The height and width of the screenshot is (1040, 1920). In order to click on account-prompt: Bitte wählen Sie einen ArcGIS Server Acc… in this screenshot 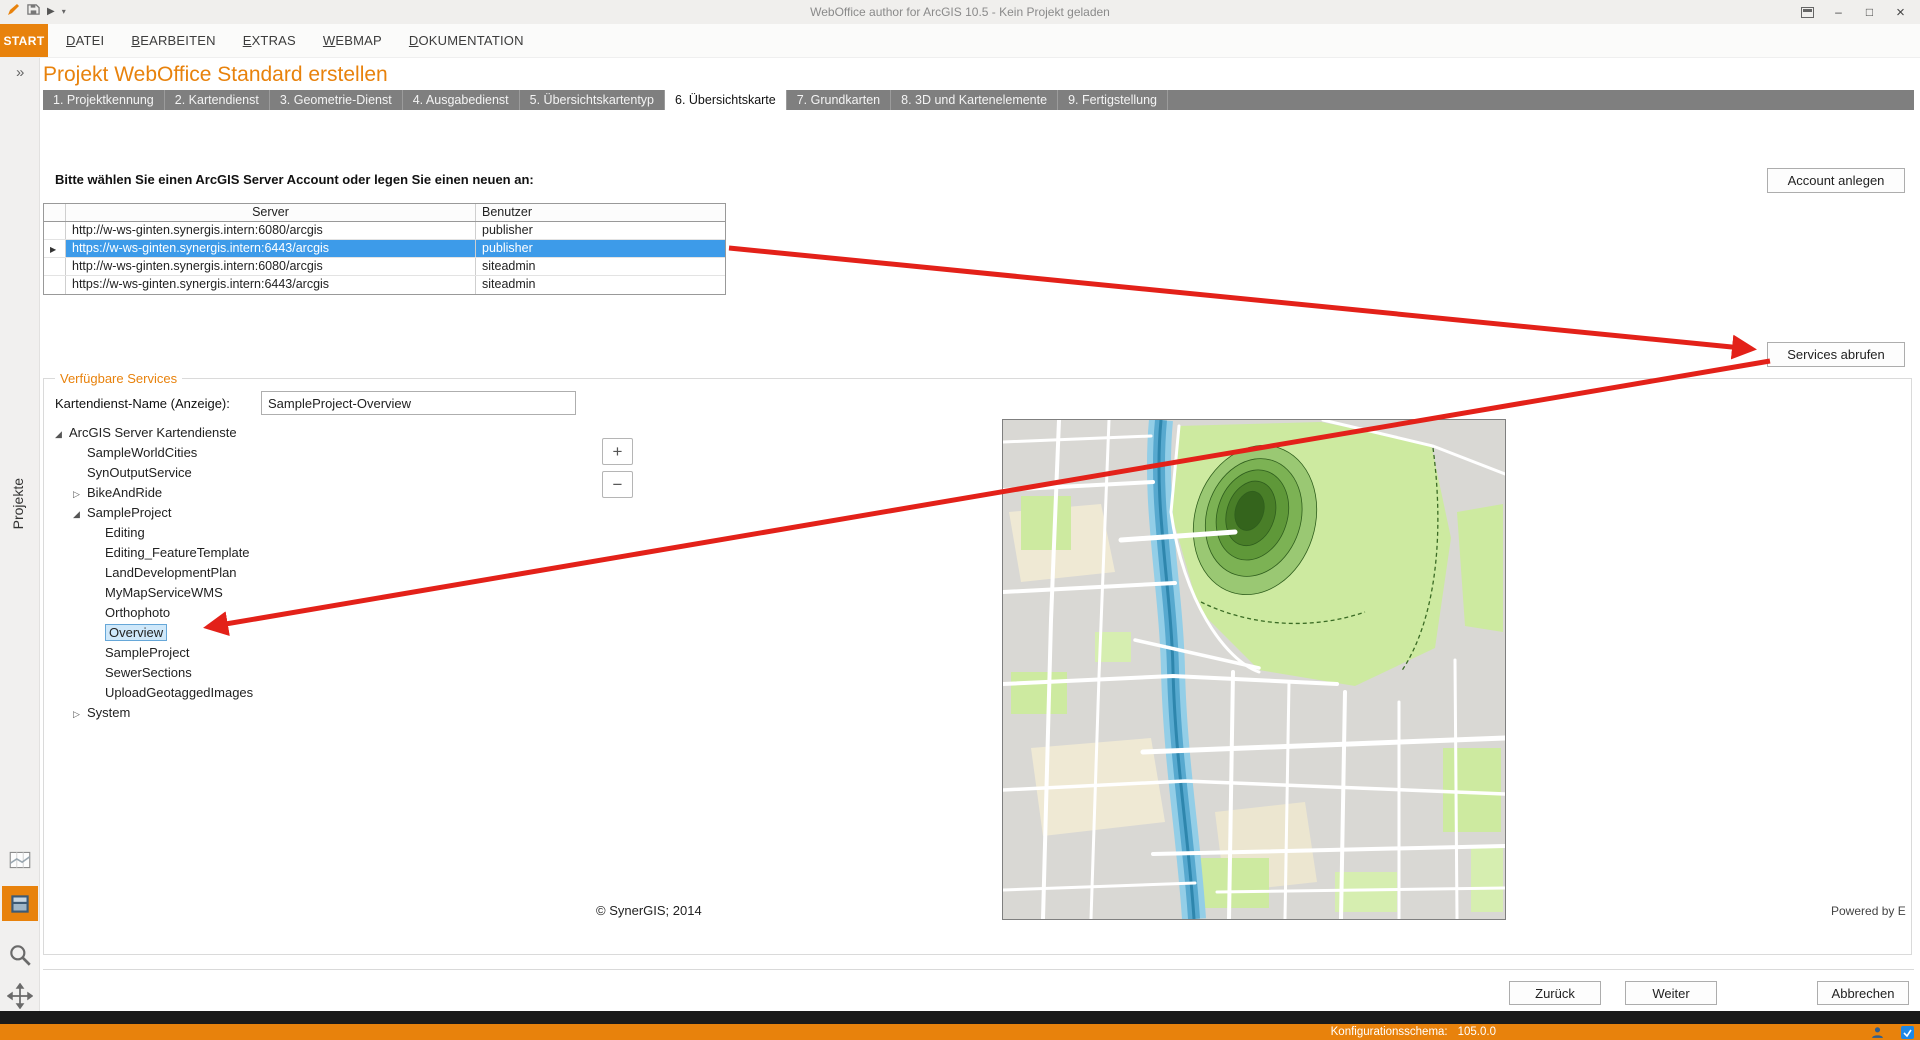, I will do `click(294, 179)`.